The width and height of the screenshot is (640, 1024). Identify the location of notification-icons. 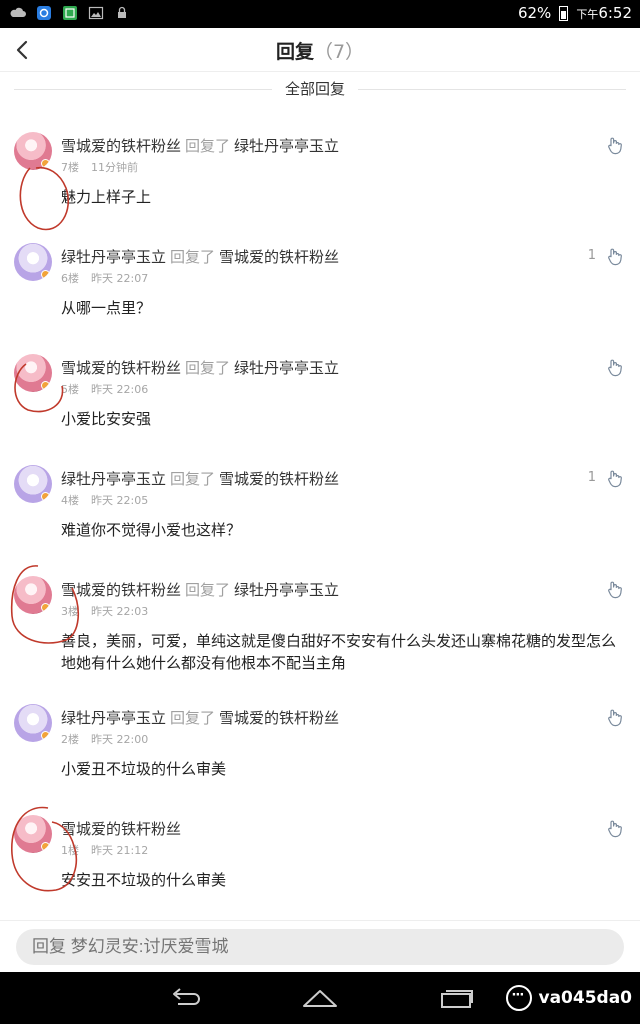
(70, 13).